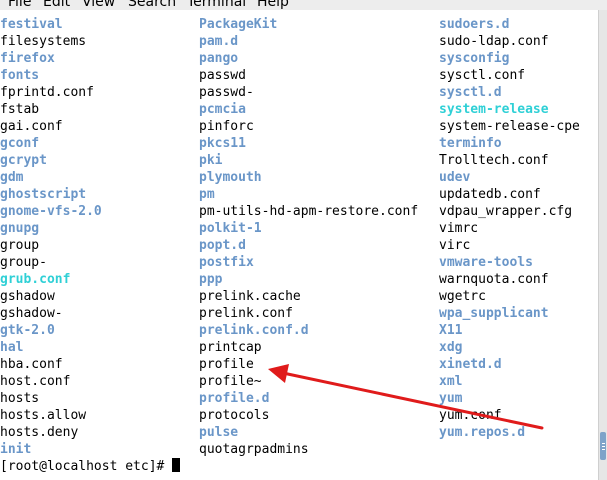 The height and width of the screenshot is (480, 607). I want to click on file-entry: gnupg, so click(20, 228).